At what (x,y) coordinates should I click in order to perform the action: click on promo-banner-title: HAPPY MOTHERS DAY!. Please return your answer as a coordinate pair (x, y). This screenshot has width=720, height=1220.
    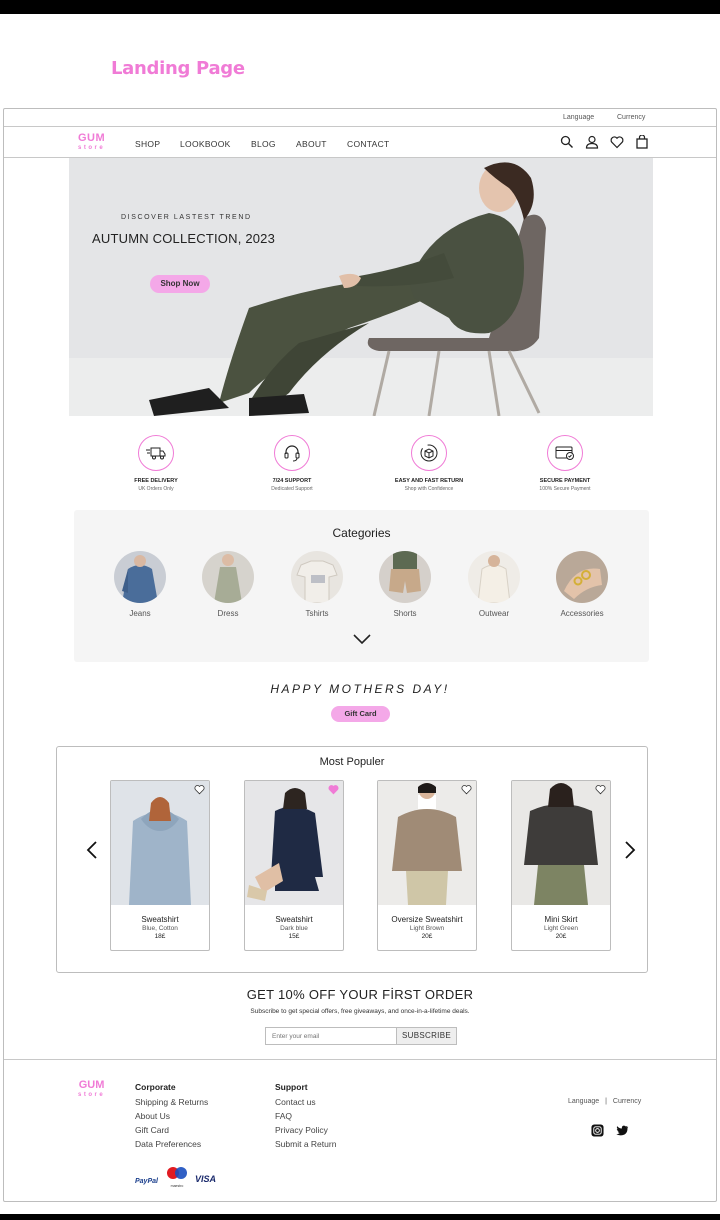
    Looking at the image, I should click on (360, 689).